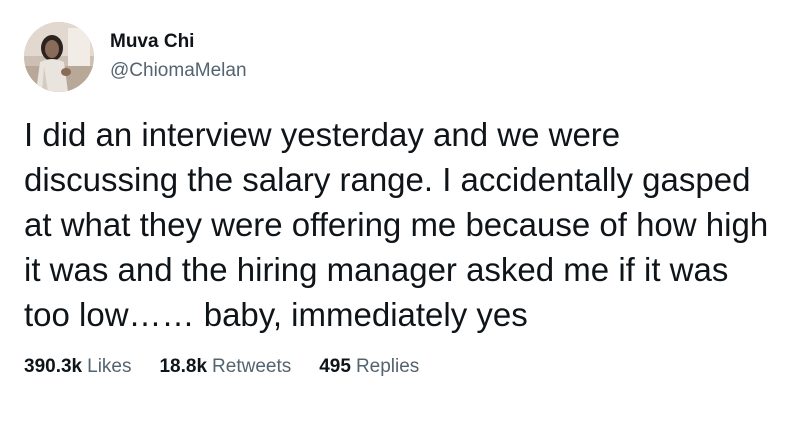 The width and height of the screenshot is (800, 426). Describe the element at coordinates (276, 314) in the screenshot. I see `tweet-text-line: too low…… baby, immediately yes` at that location.